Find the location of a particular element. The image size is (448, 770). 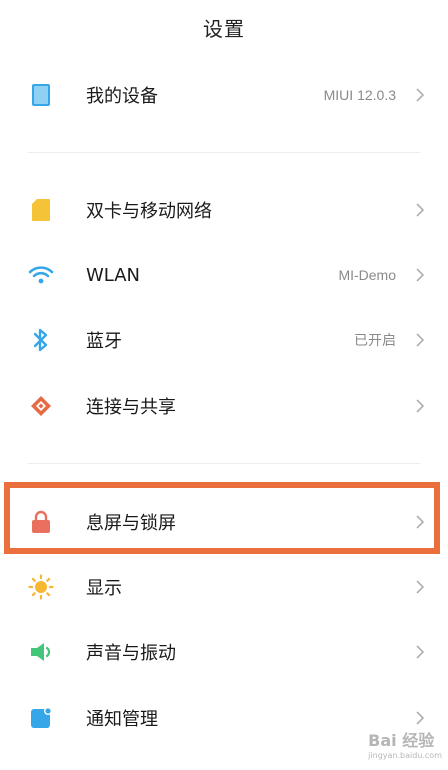

speaker-icon is located at coordinates (41, 652).